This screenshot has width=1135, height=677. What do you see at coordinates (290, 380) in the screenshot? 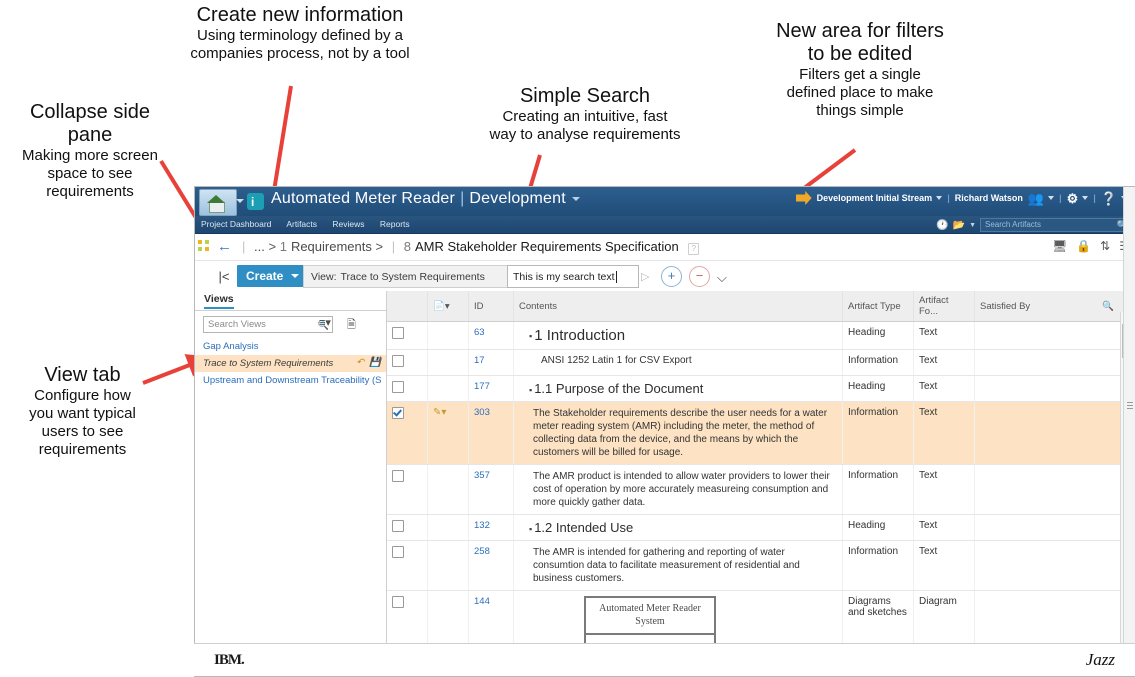
I see `list-item: Upstream and Downstream Traceability (S` at bounding box center [290, 380].